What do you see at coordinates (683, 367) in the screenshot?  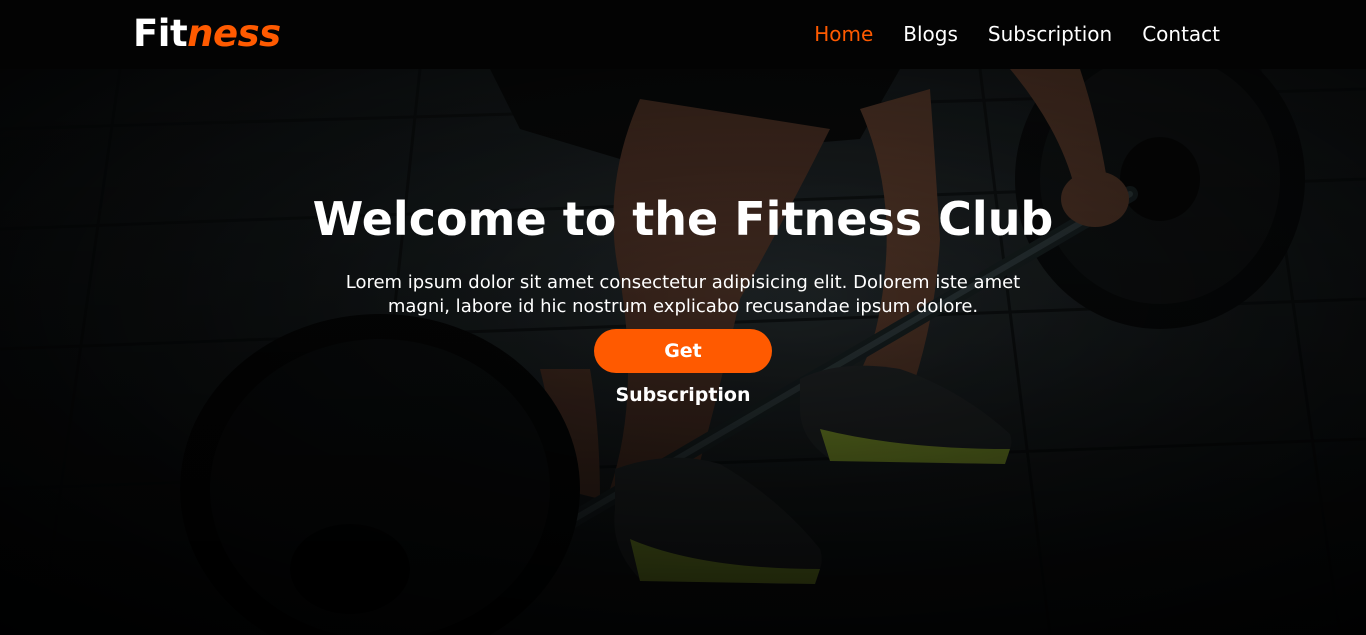 I see `get-subscription-button: Get Subscription` at bounding box center [683, 367].